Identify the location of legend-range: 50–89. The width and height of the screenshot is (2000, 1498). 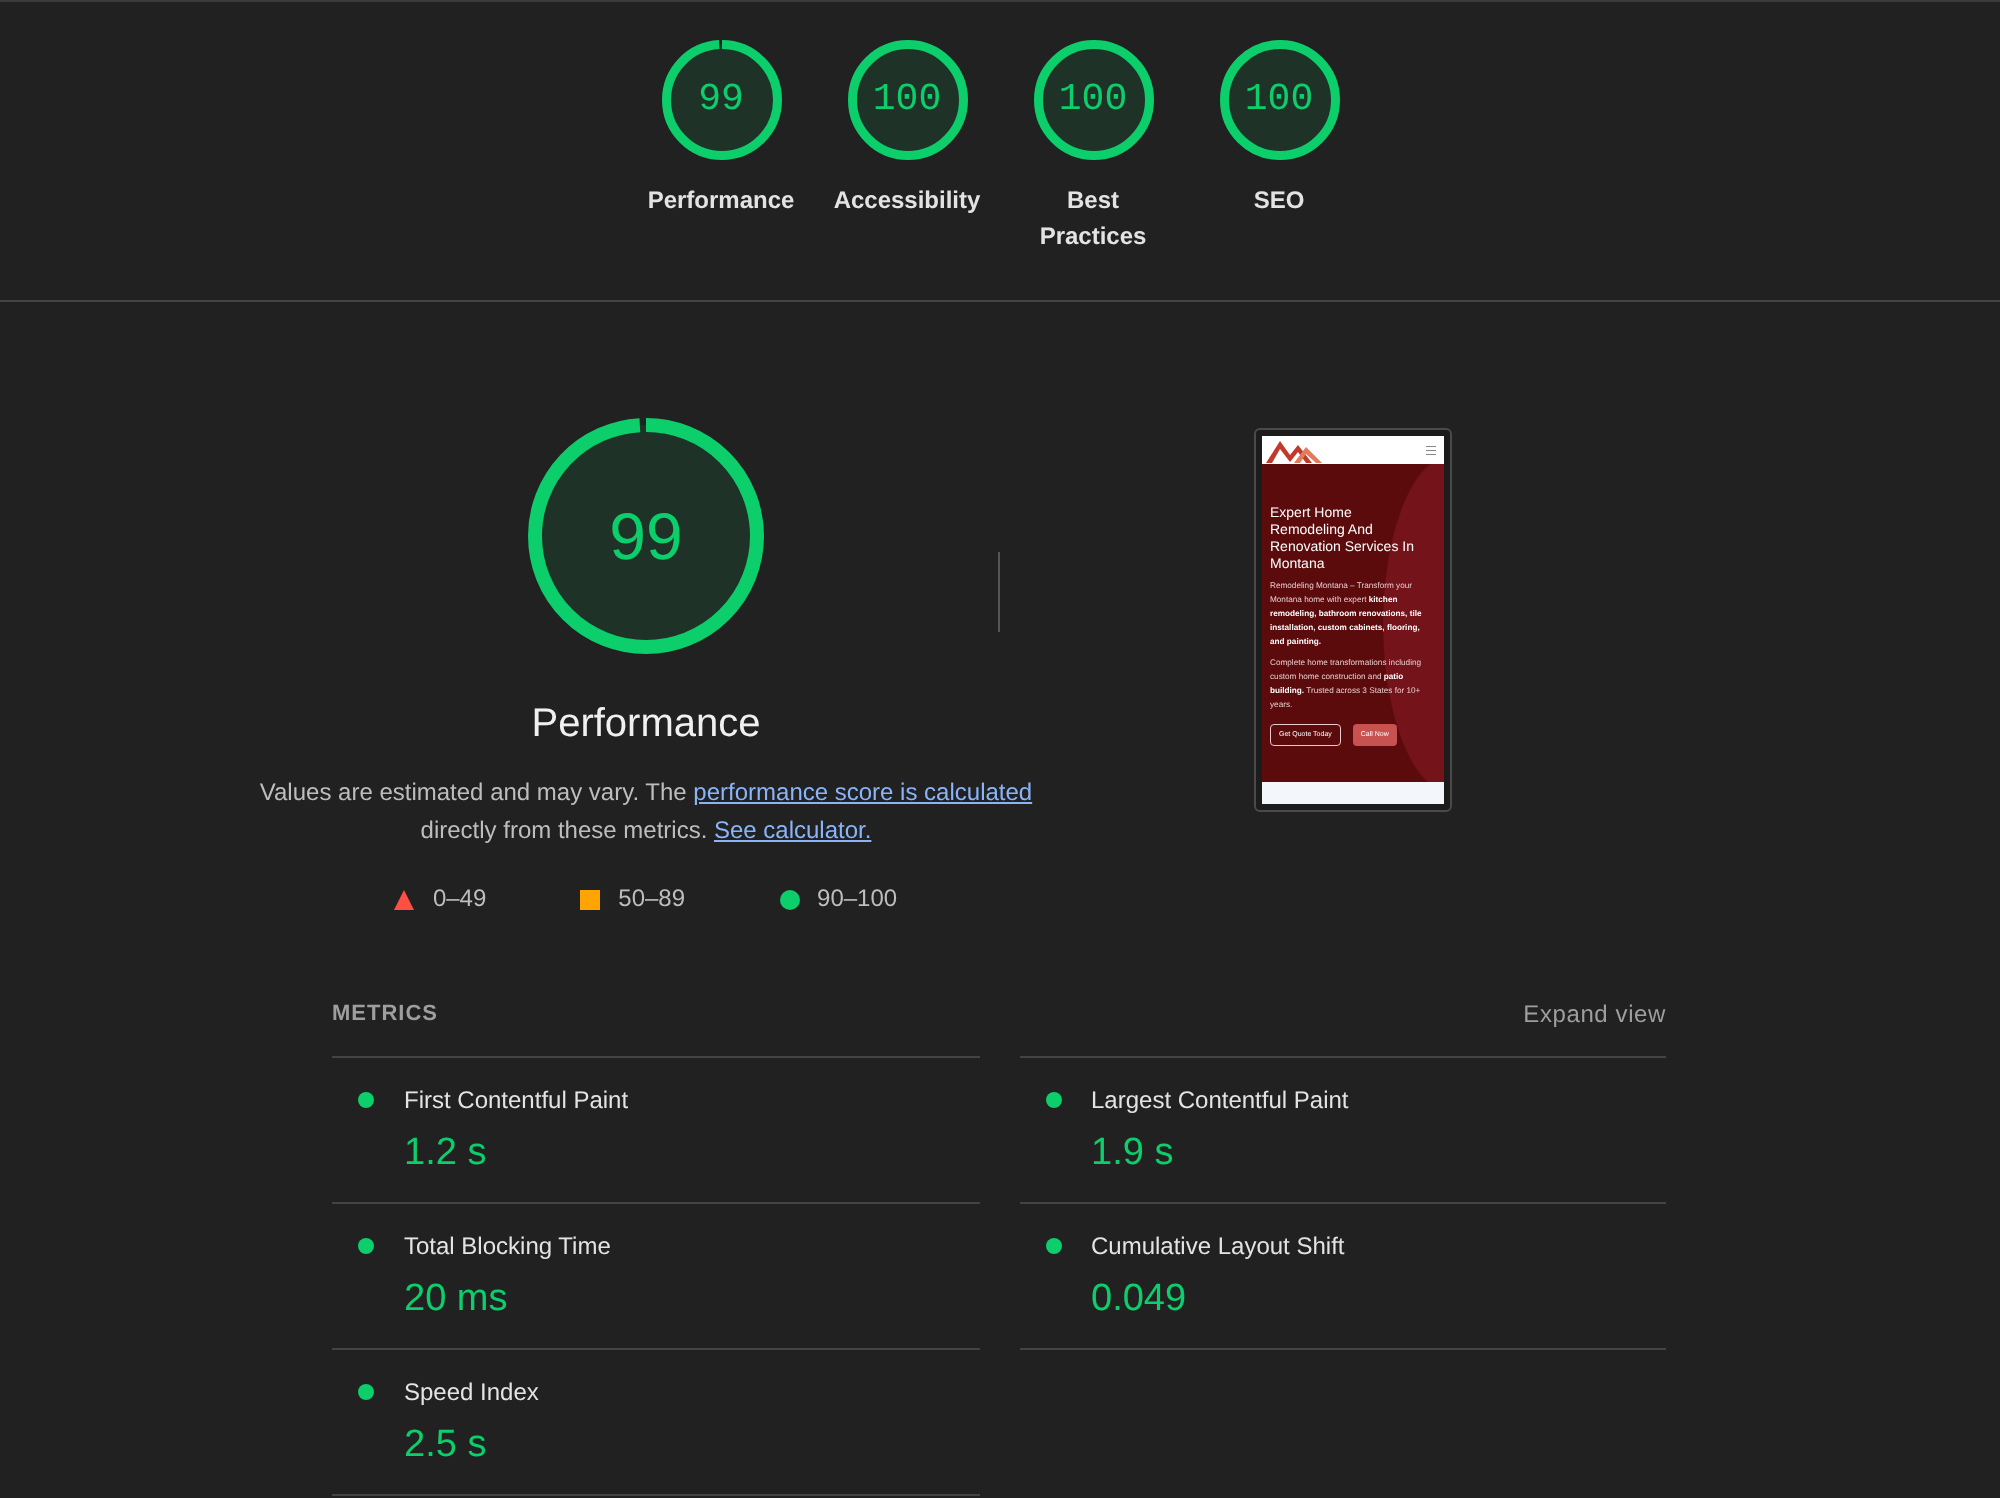
(652, 899).